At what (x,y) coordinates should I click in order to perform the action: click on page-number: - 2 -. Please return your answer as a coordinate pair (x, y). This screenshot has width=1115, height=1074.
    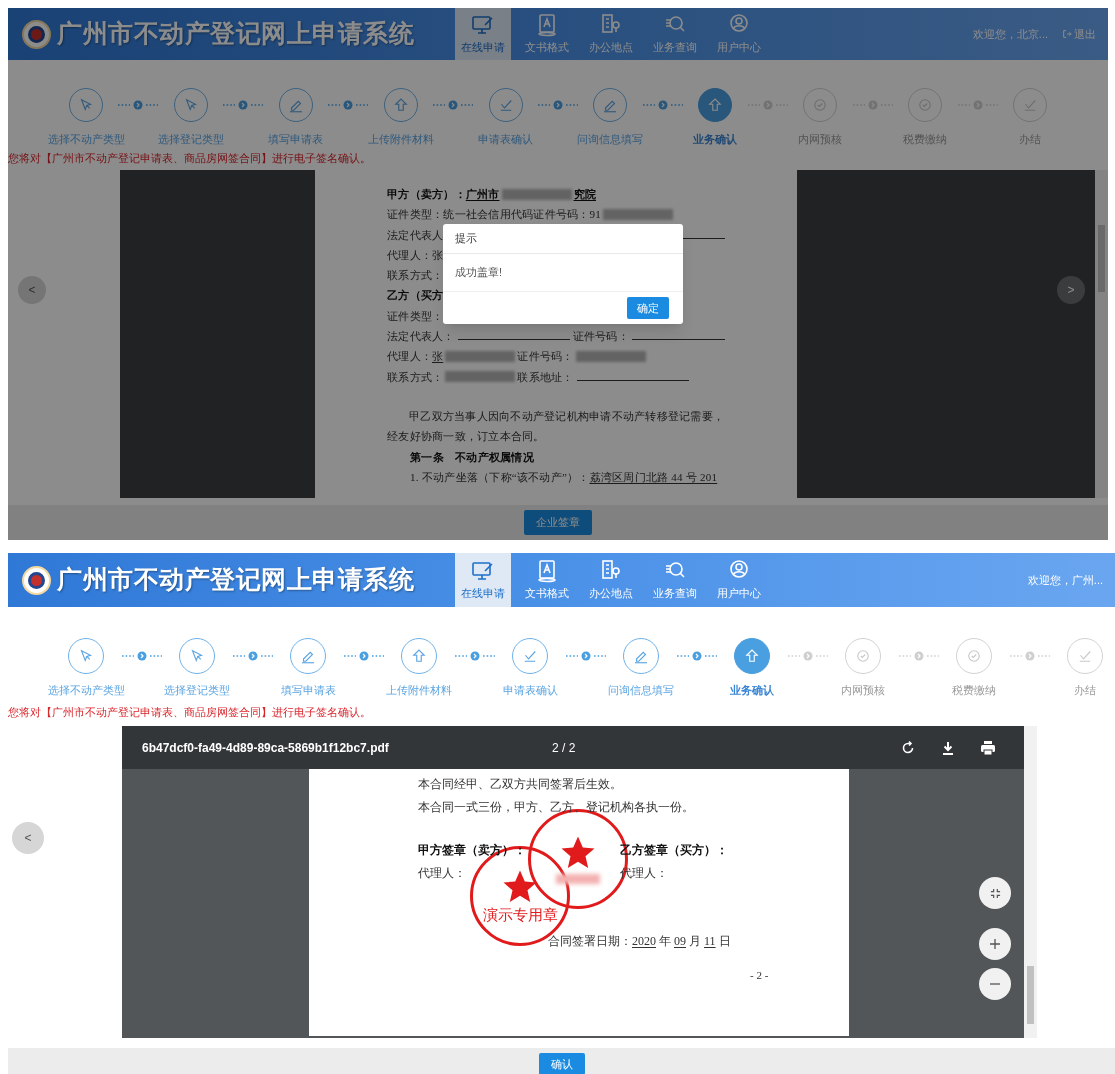
    Looking at the image, I should click on (760, 975).